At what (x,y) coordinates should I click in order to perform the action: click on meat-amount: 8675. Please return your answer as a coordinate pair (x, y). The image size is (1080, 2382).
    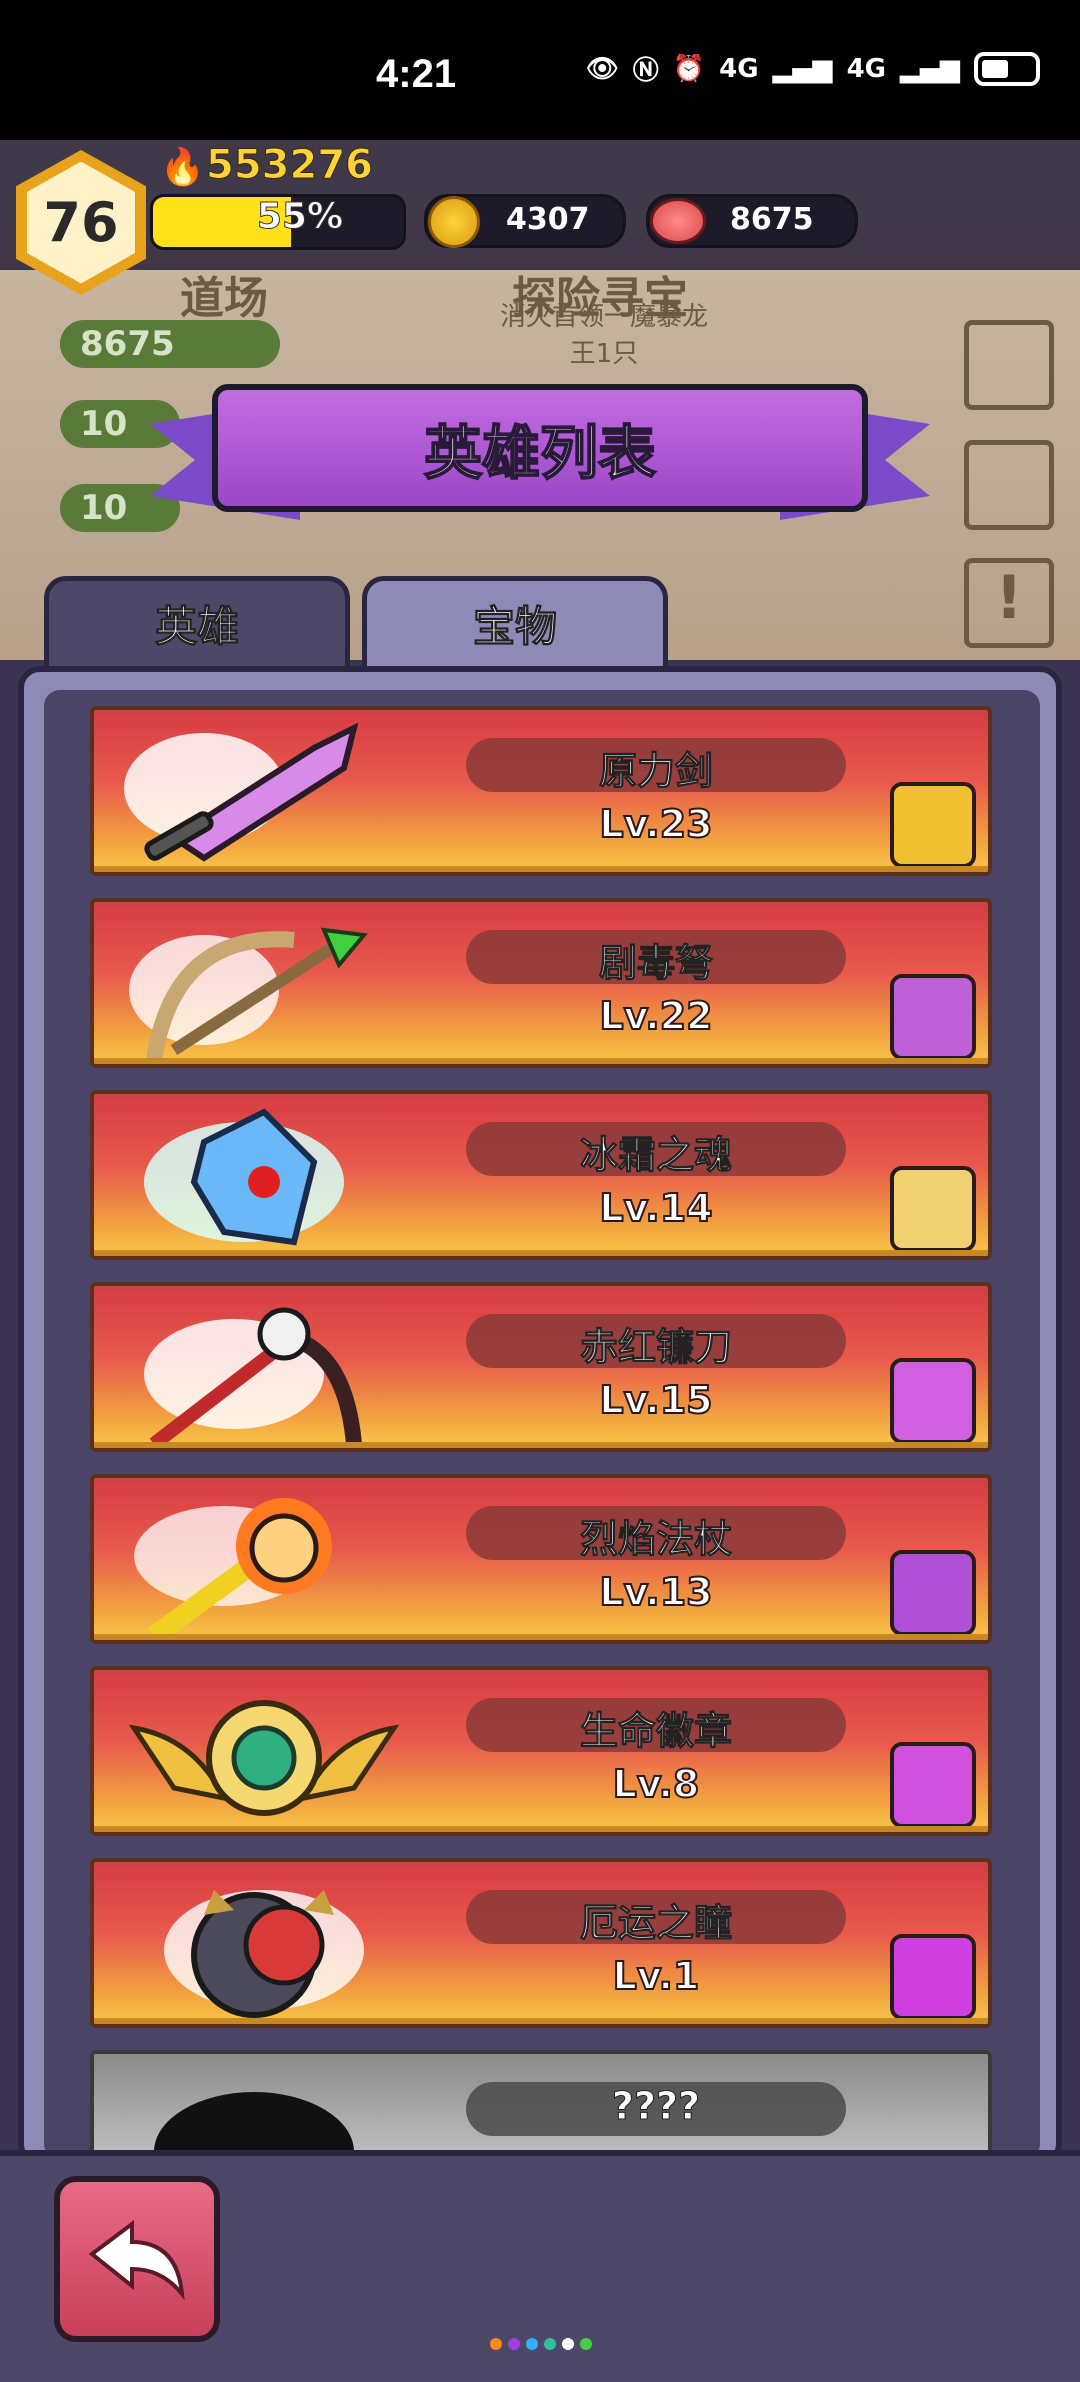
    Looking at the image, I should click on (772, 219).